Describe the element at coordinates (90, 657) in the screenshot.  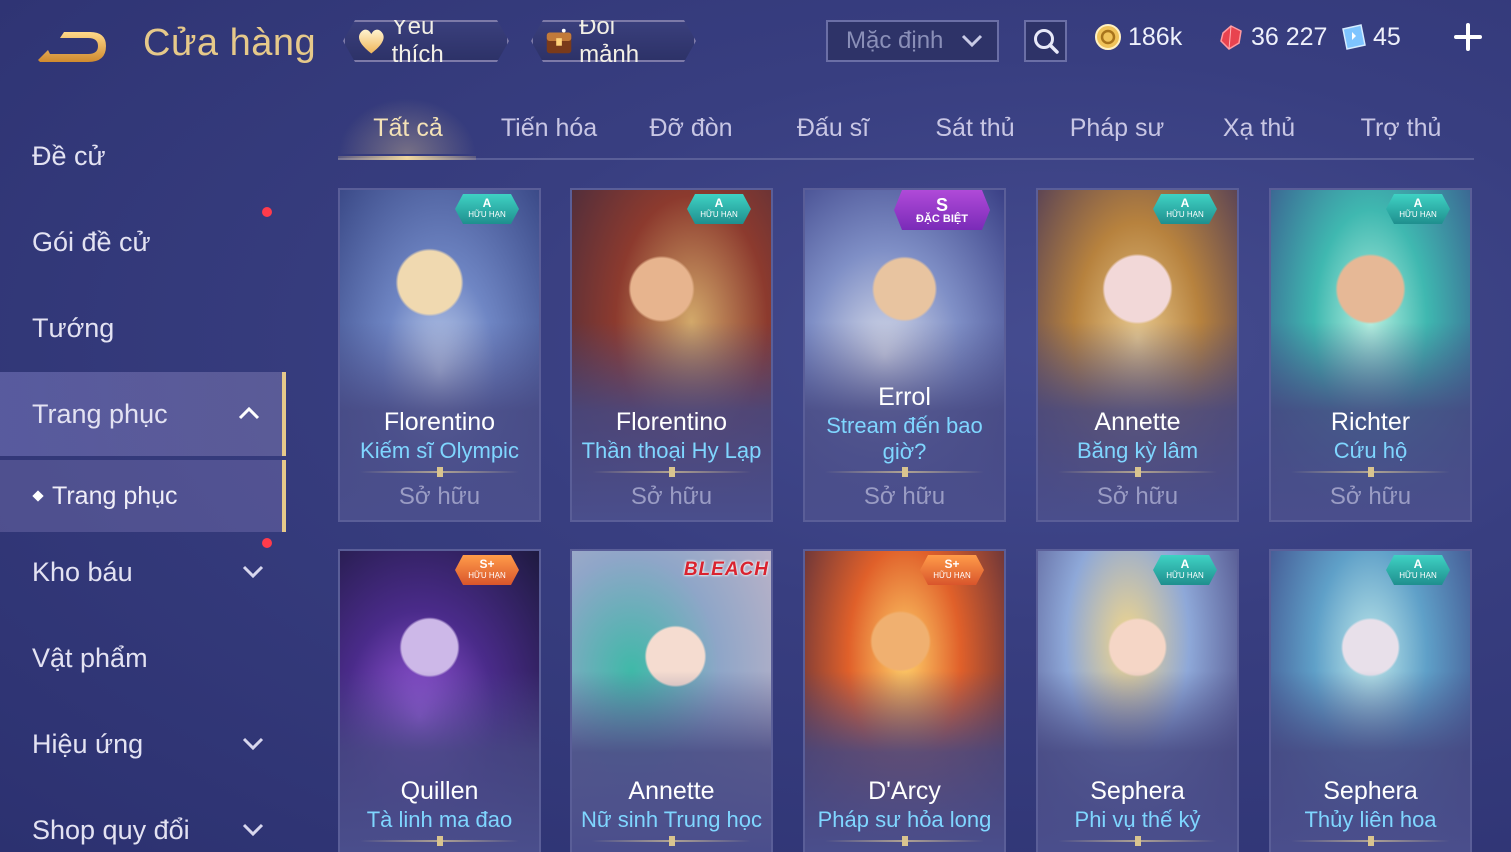
I see `sidebar-item-label: Vật phẩm` at that location.